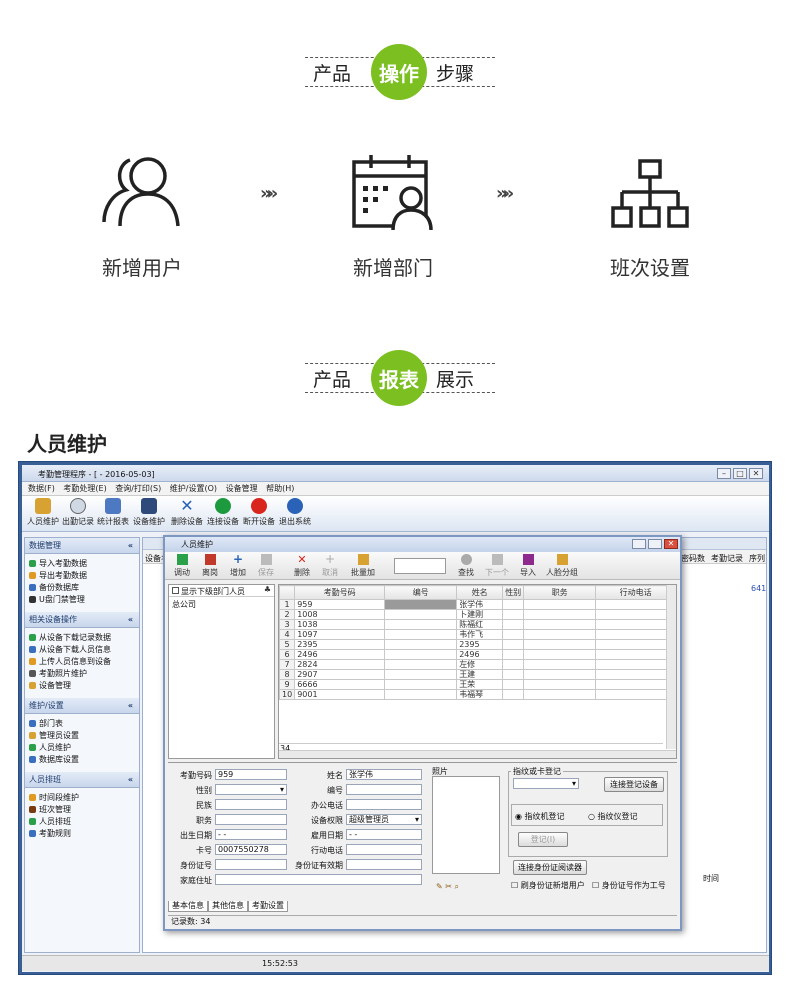  Describe the element at coordinates (384, 819) in the screenshot. I see `perm-select: 超级管理员 ▾` at that location.